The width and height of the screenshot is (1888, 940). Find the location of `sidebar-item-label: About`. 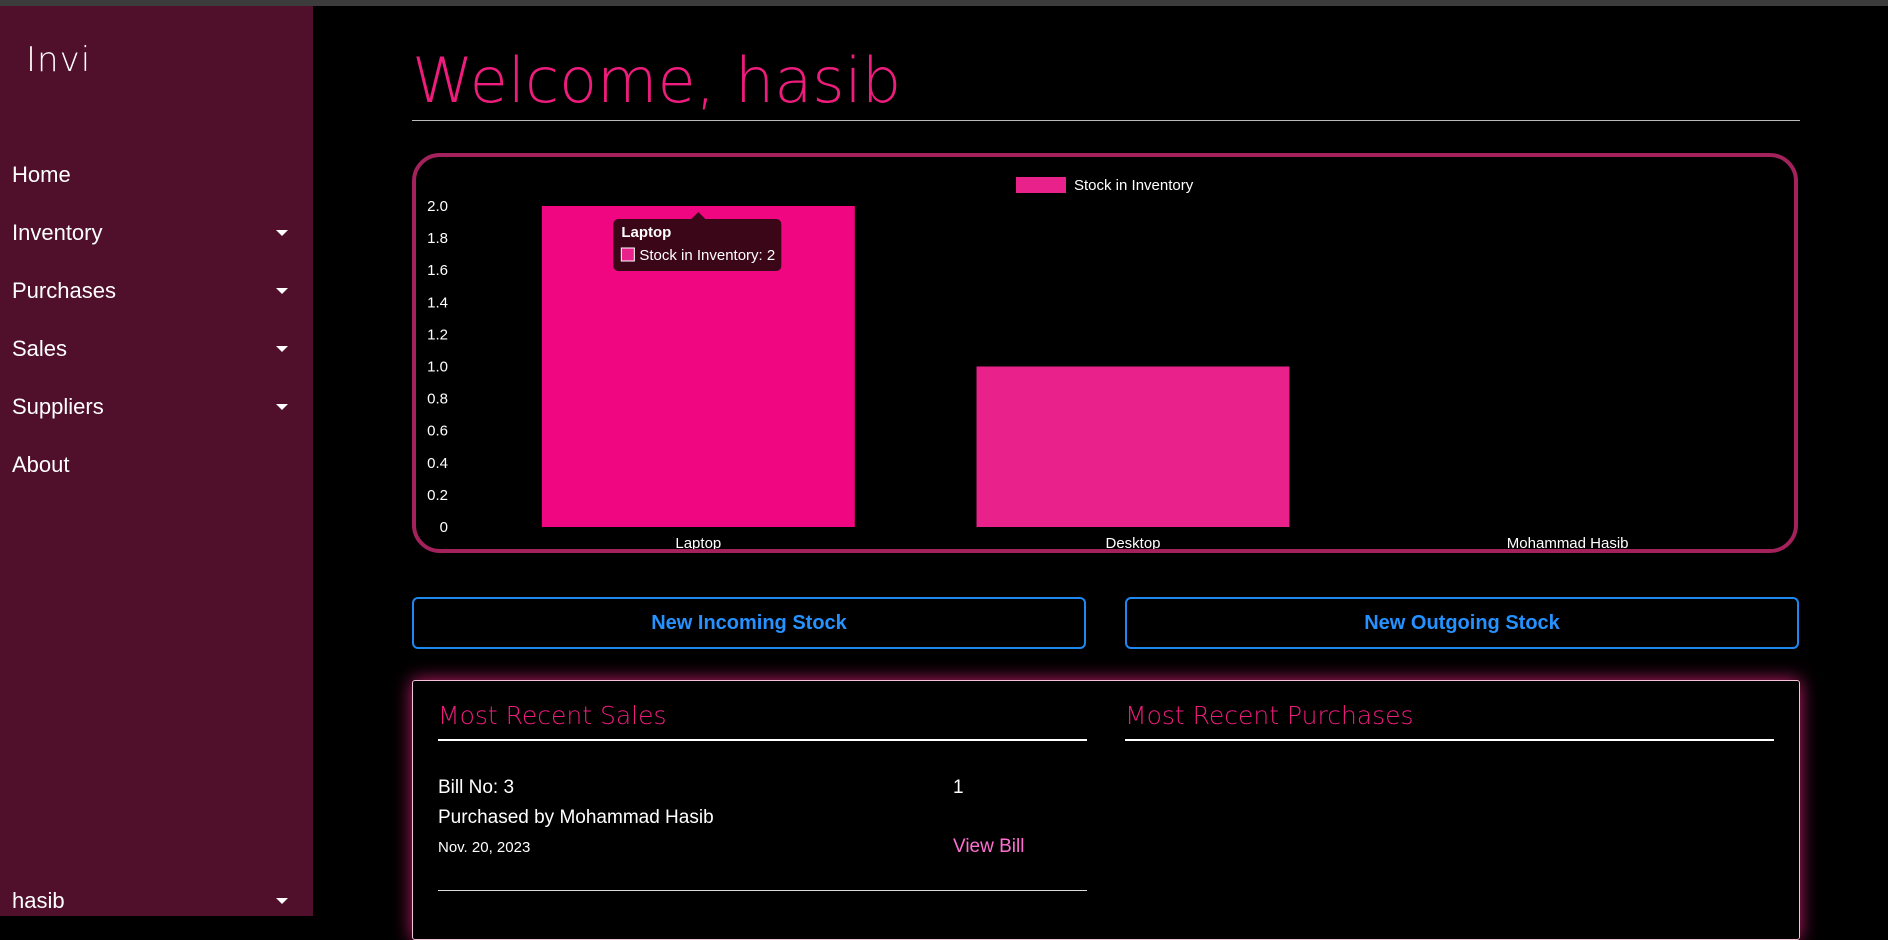

sidebar-item-label: About is located at coordinates (41, 464).